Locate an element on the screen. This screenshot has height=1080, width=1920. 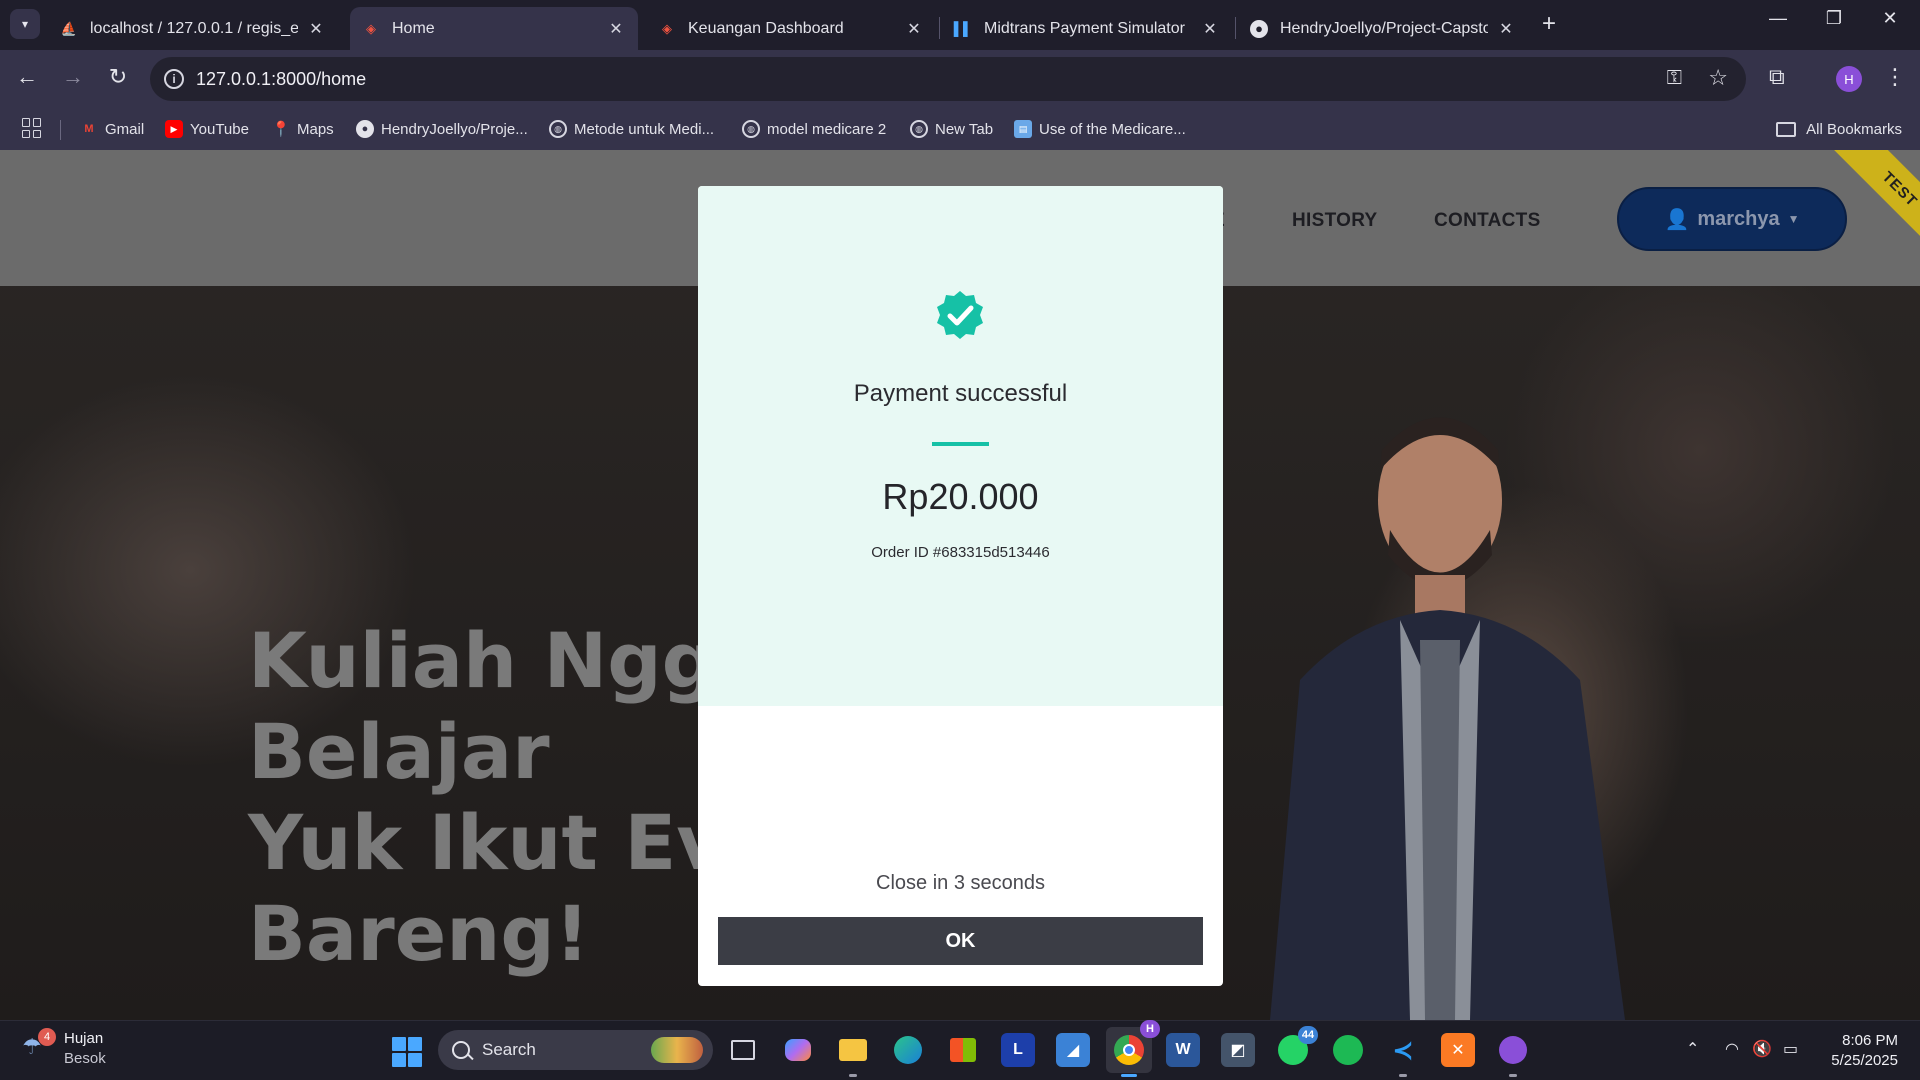
modal-header-panel is located at coordinates (960, 446).